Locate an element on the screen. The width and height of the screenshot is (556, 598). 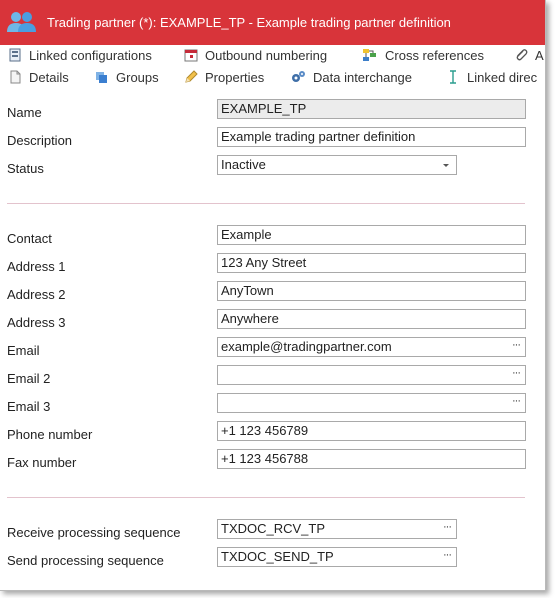
status-label: Status is located at coordinates (25, 168).